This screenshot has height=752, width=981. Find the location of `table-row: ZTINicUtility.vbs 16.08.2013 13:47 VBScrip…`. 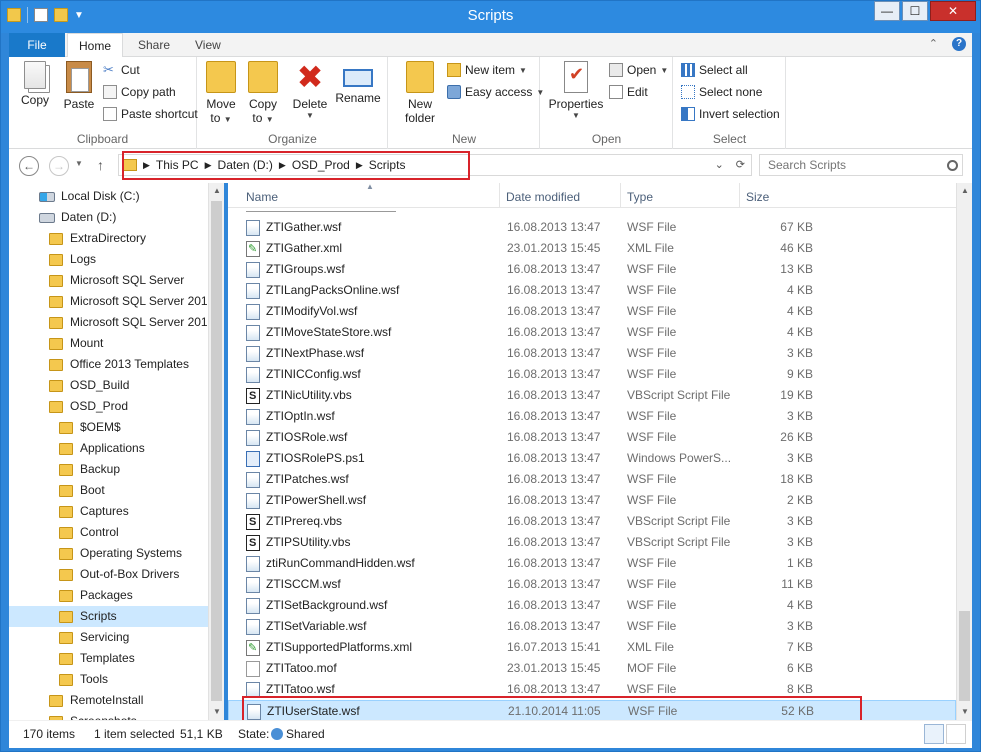

table-row: ZTINicUtility.vbs 16.08.2013 13:47 VBScrip… is located at coordinates (592, 395).